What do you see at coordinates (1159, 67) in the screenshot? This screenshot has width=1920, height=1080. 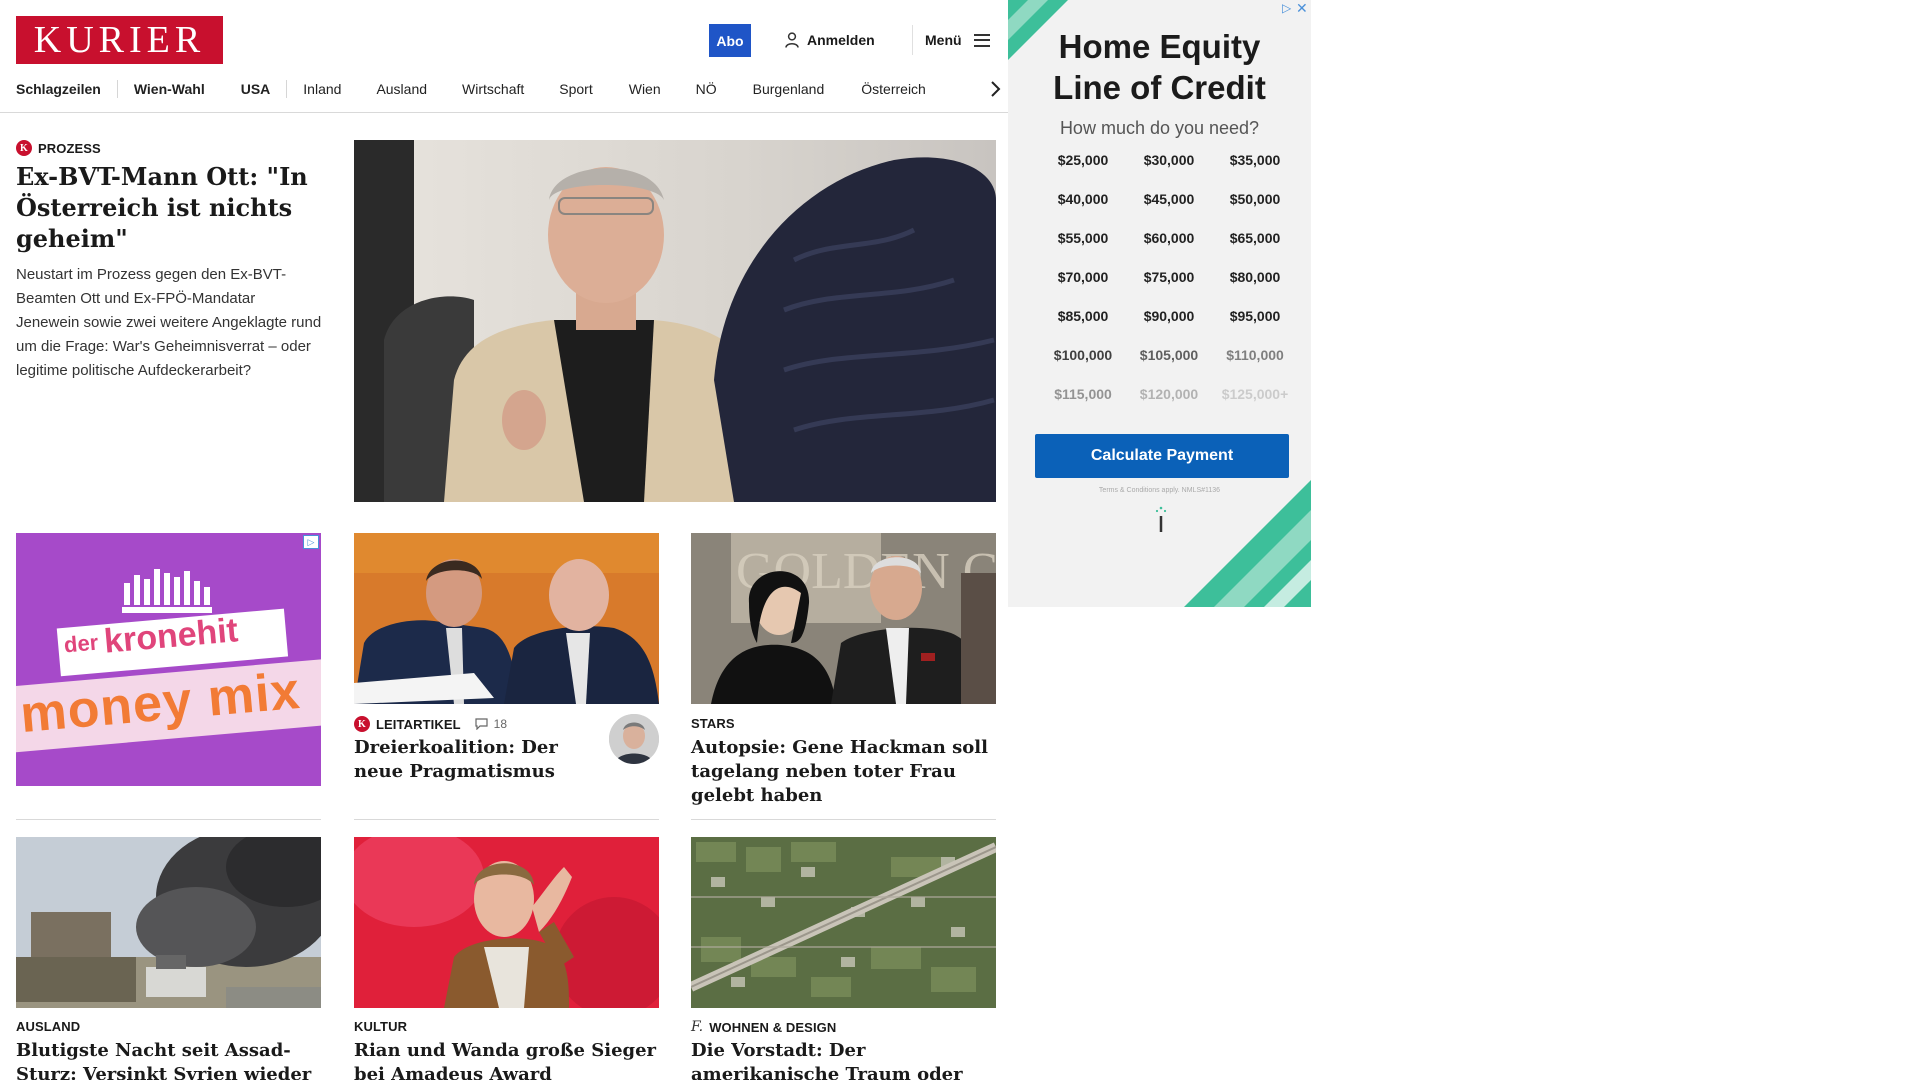 I see `ad-title: Home Equity Line of Credit` at bounding box center [1159, 67].